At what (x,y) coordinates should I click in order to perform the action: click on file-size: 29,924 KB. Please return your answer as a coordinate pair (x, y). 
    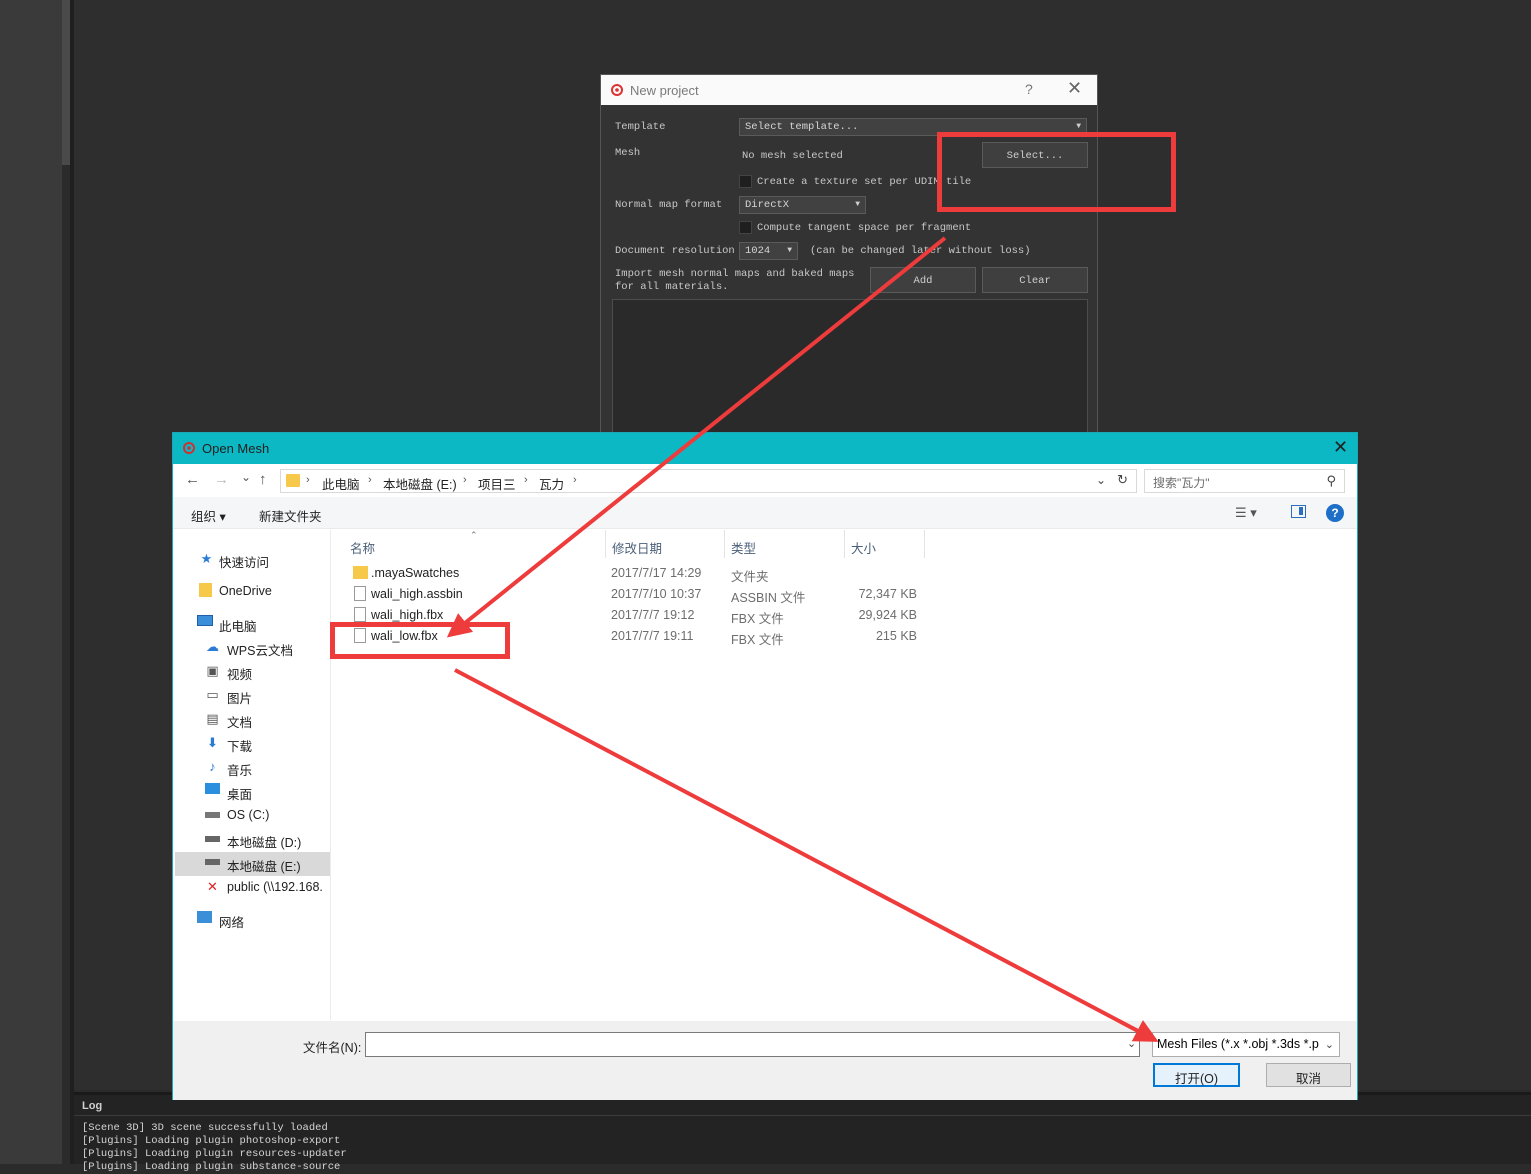
    Looking at the image, I should click on (887, 615).